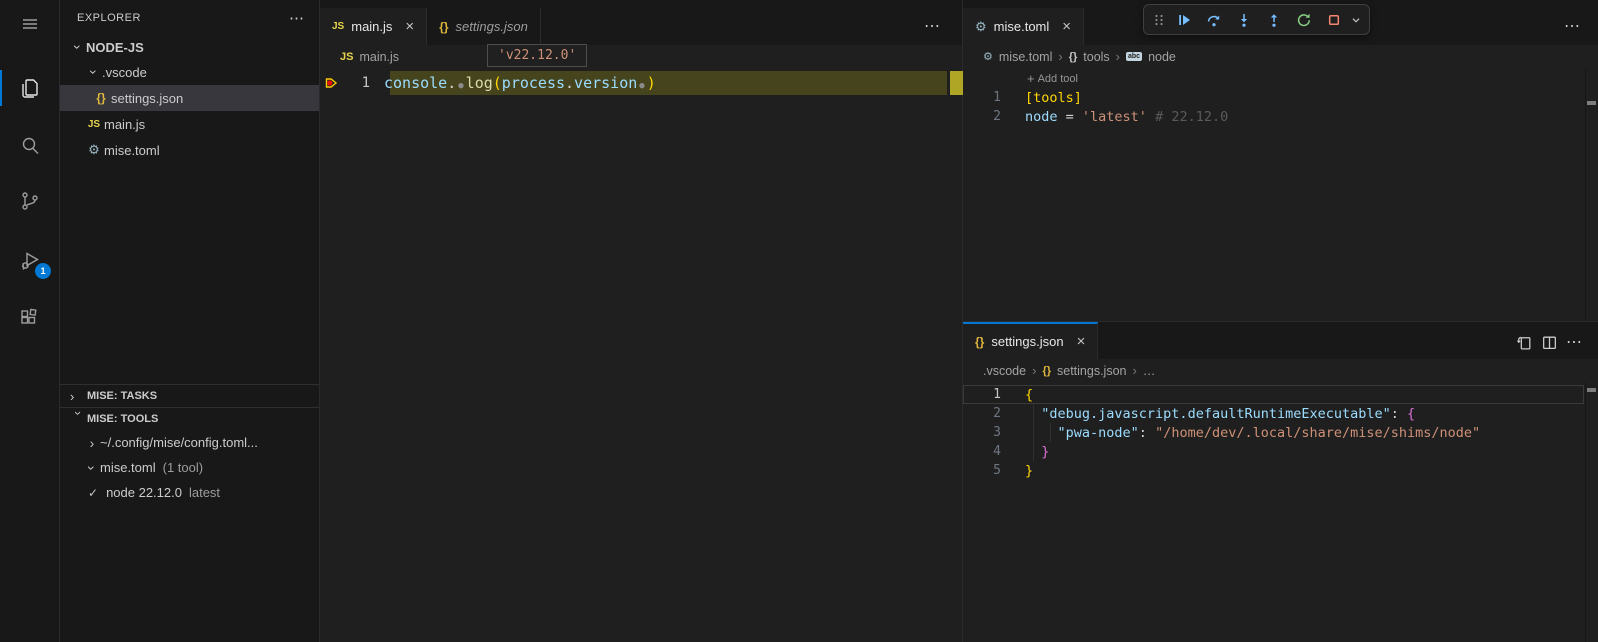  I want to click on activity-bar: 1, so click(30, 321).